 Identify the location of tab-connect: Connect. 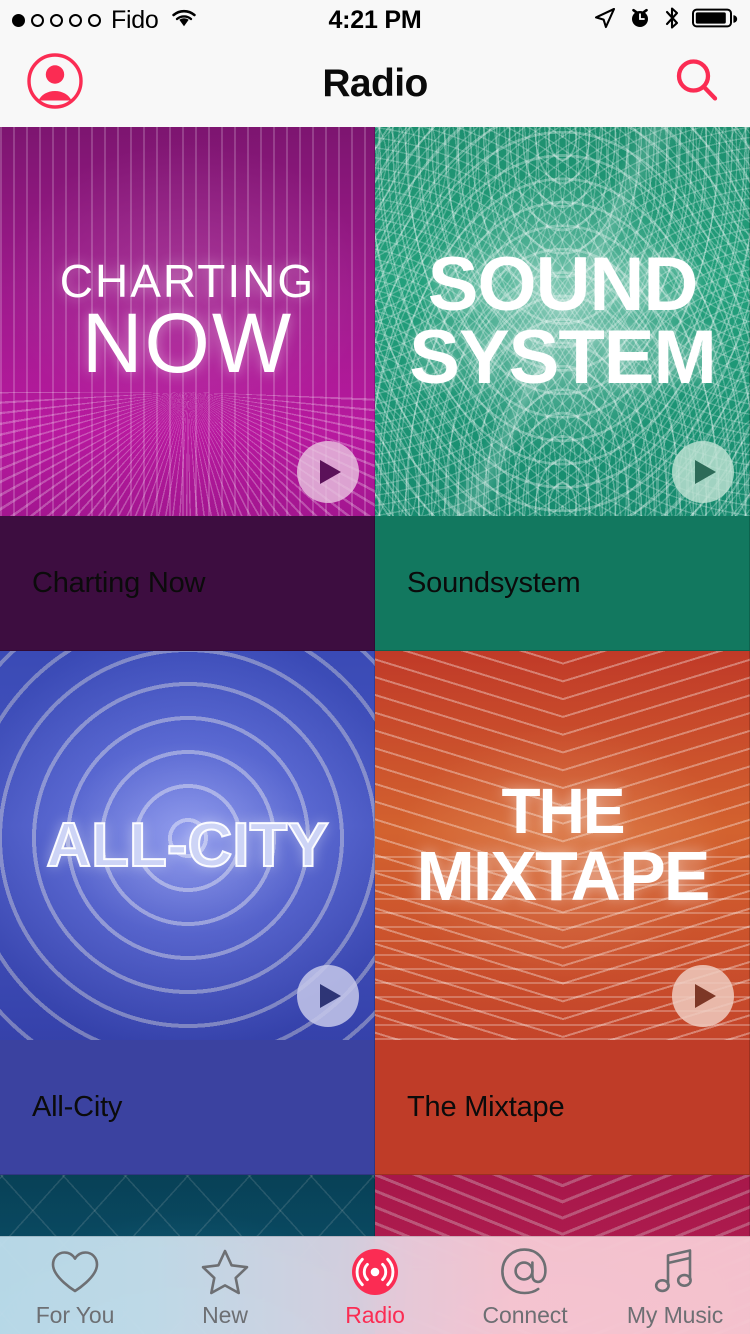
(525, 1285).